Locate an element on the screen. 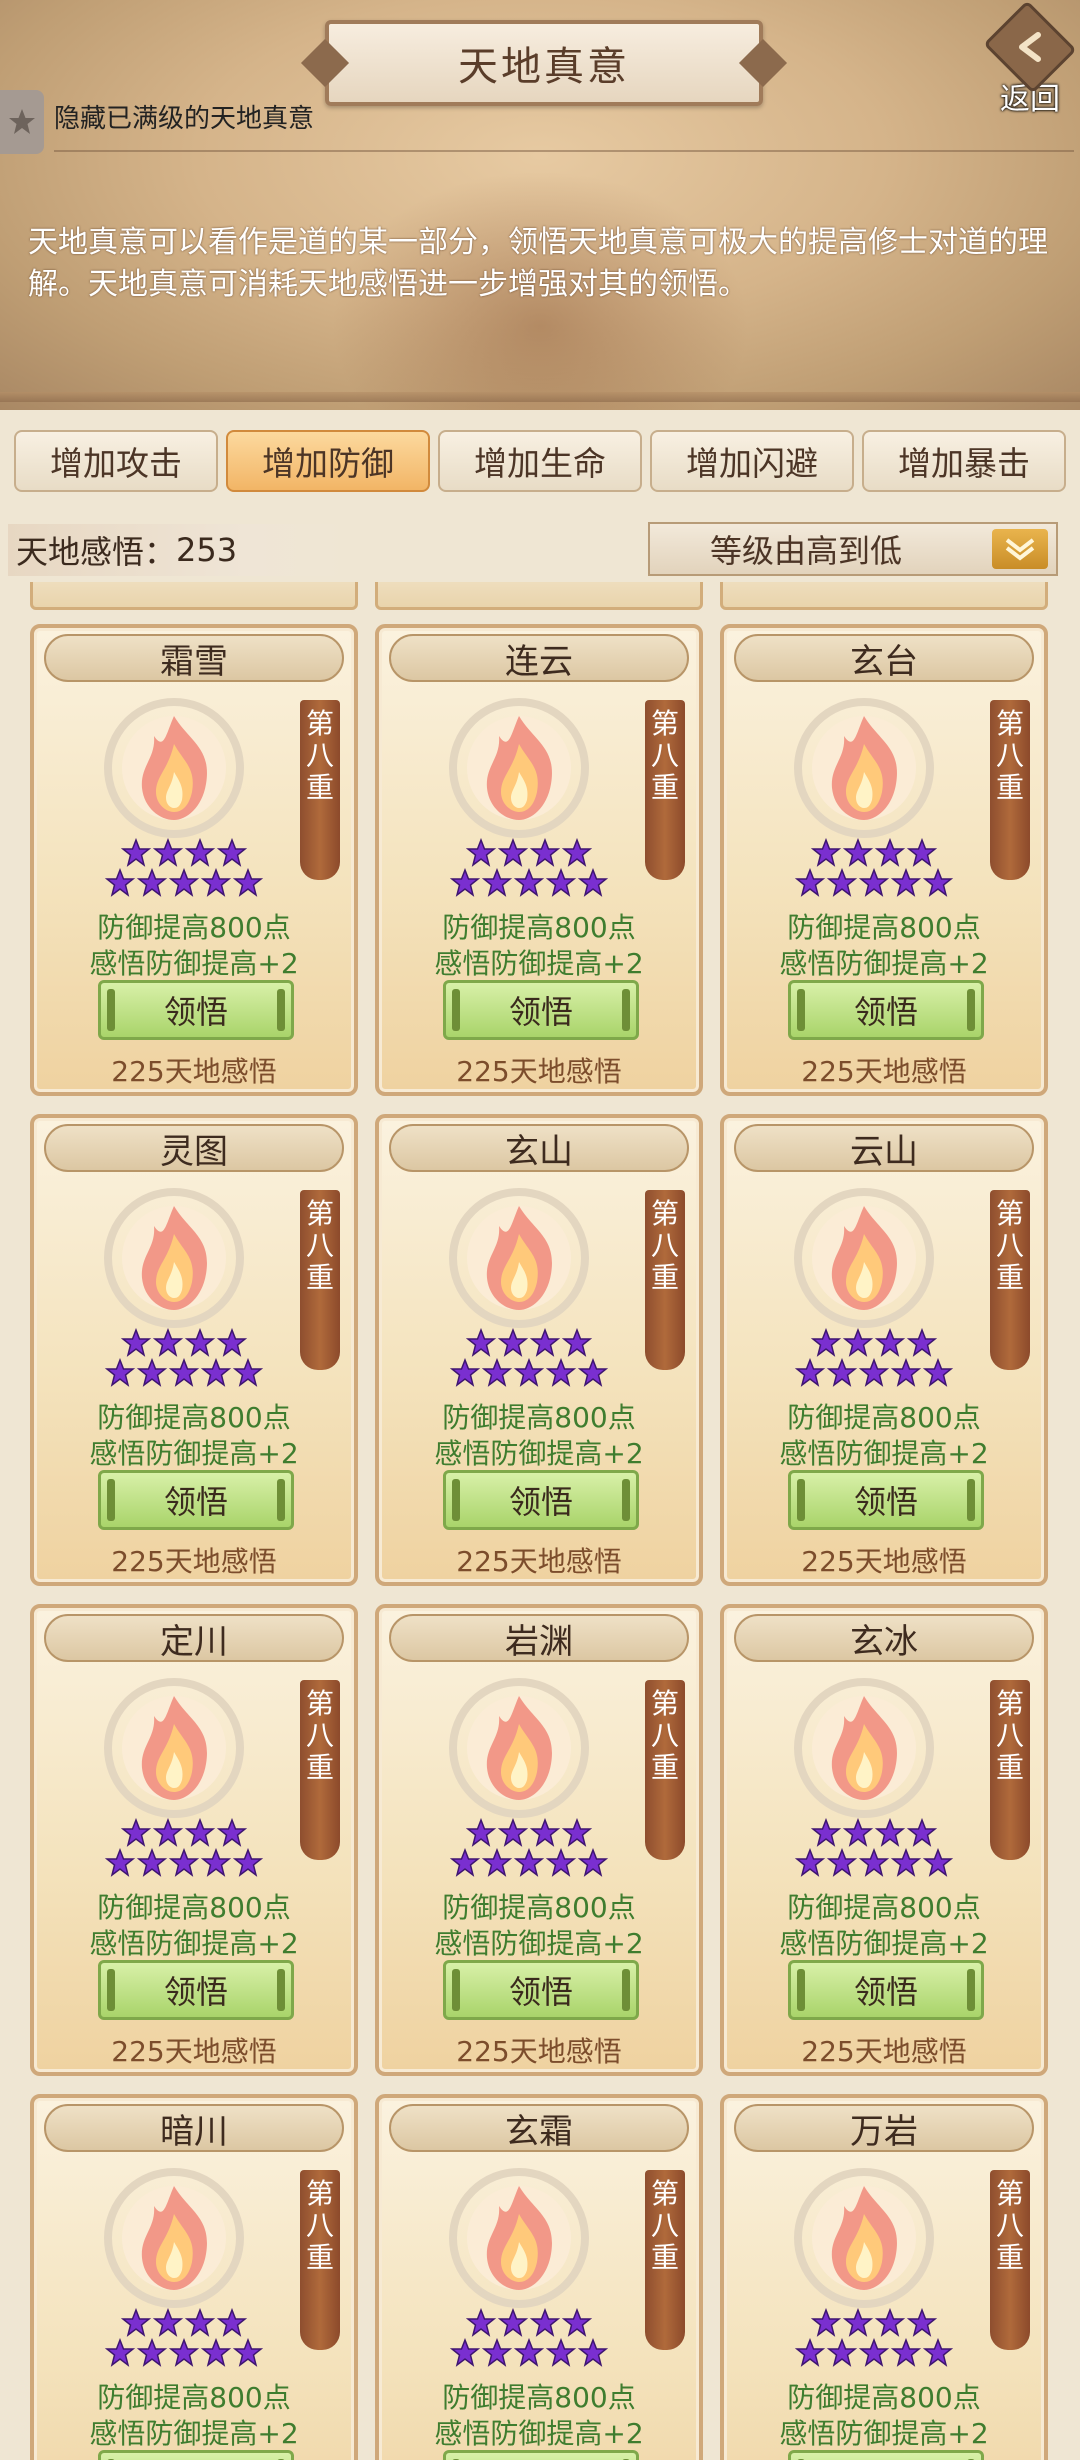  card-name: 岩渊 is located at coordinates (539, 1638).